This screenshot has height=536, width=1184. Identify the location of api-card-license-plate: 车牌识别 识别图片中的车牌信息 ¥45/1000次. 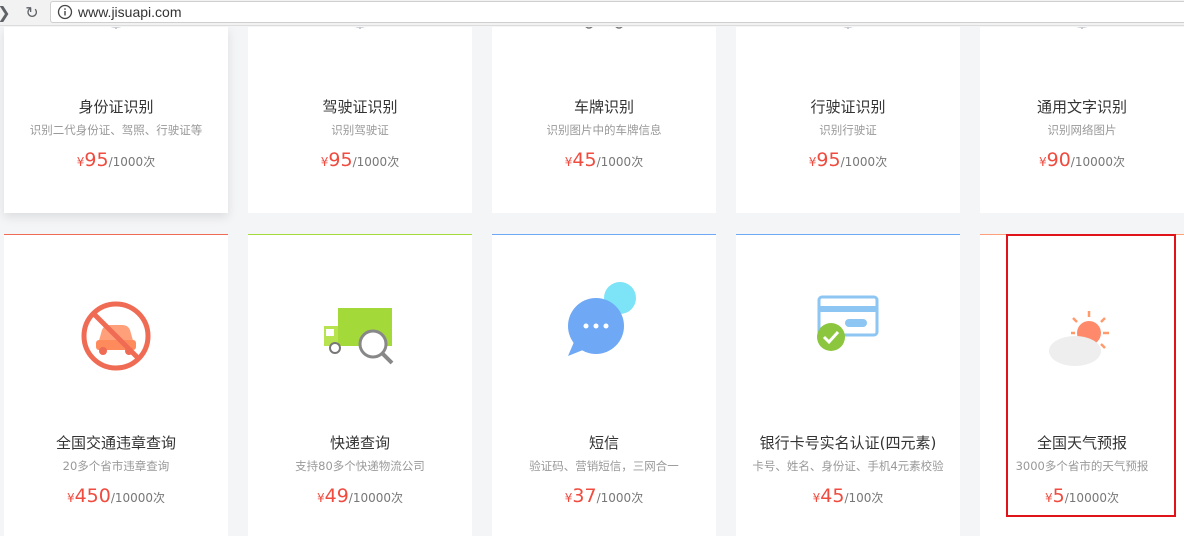
(604, 120).